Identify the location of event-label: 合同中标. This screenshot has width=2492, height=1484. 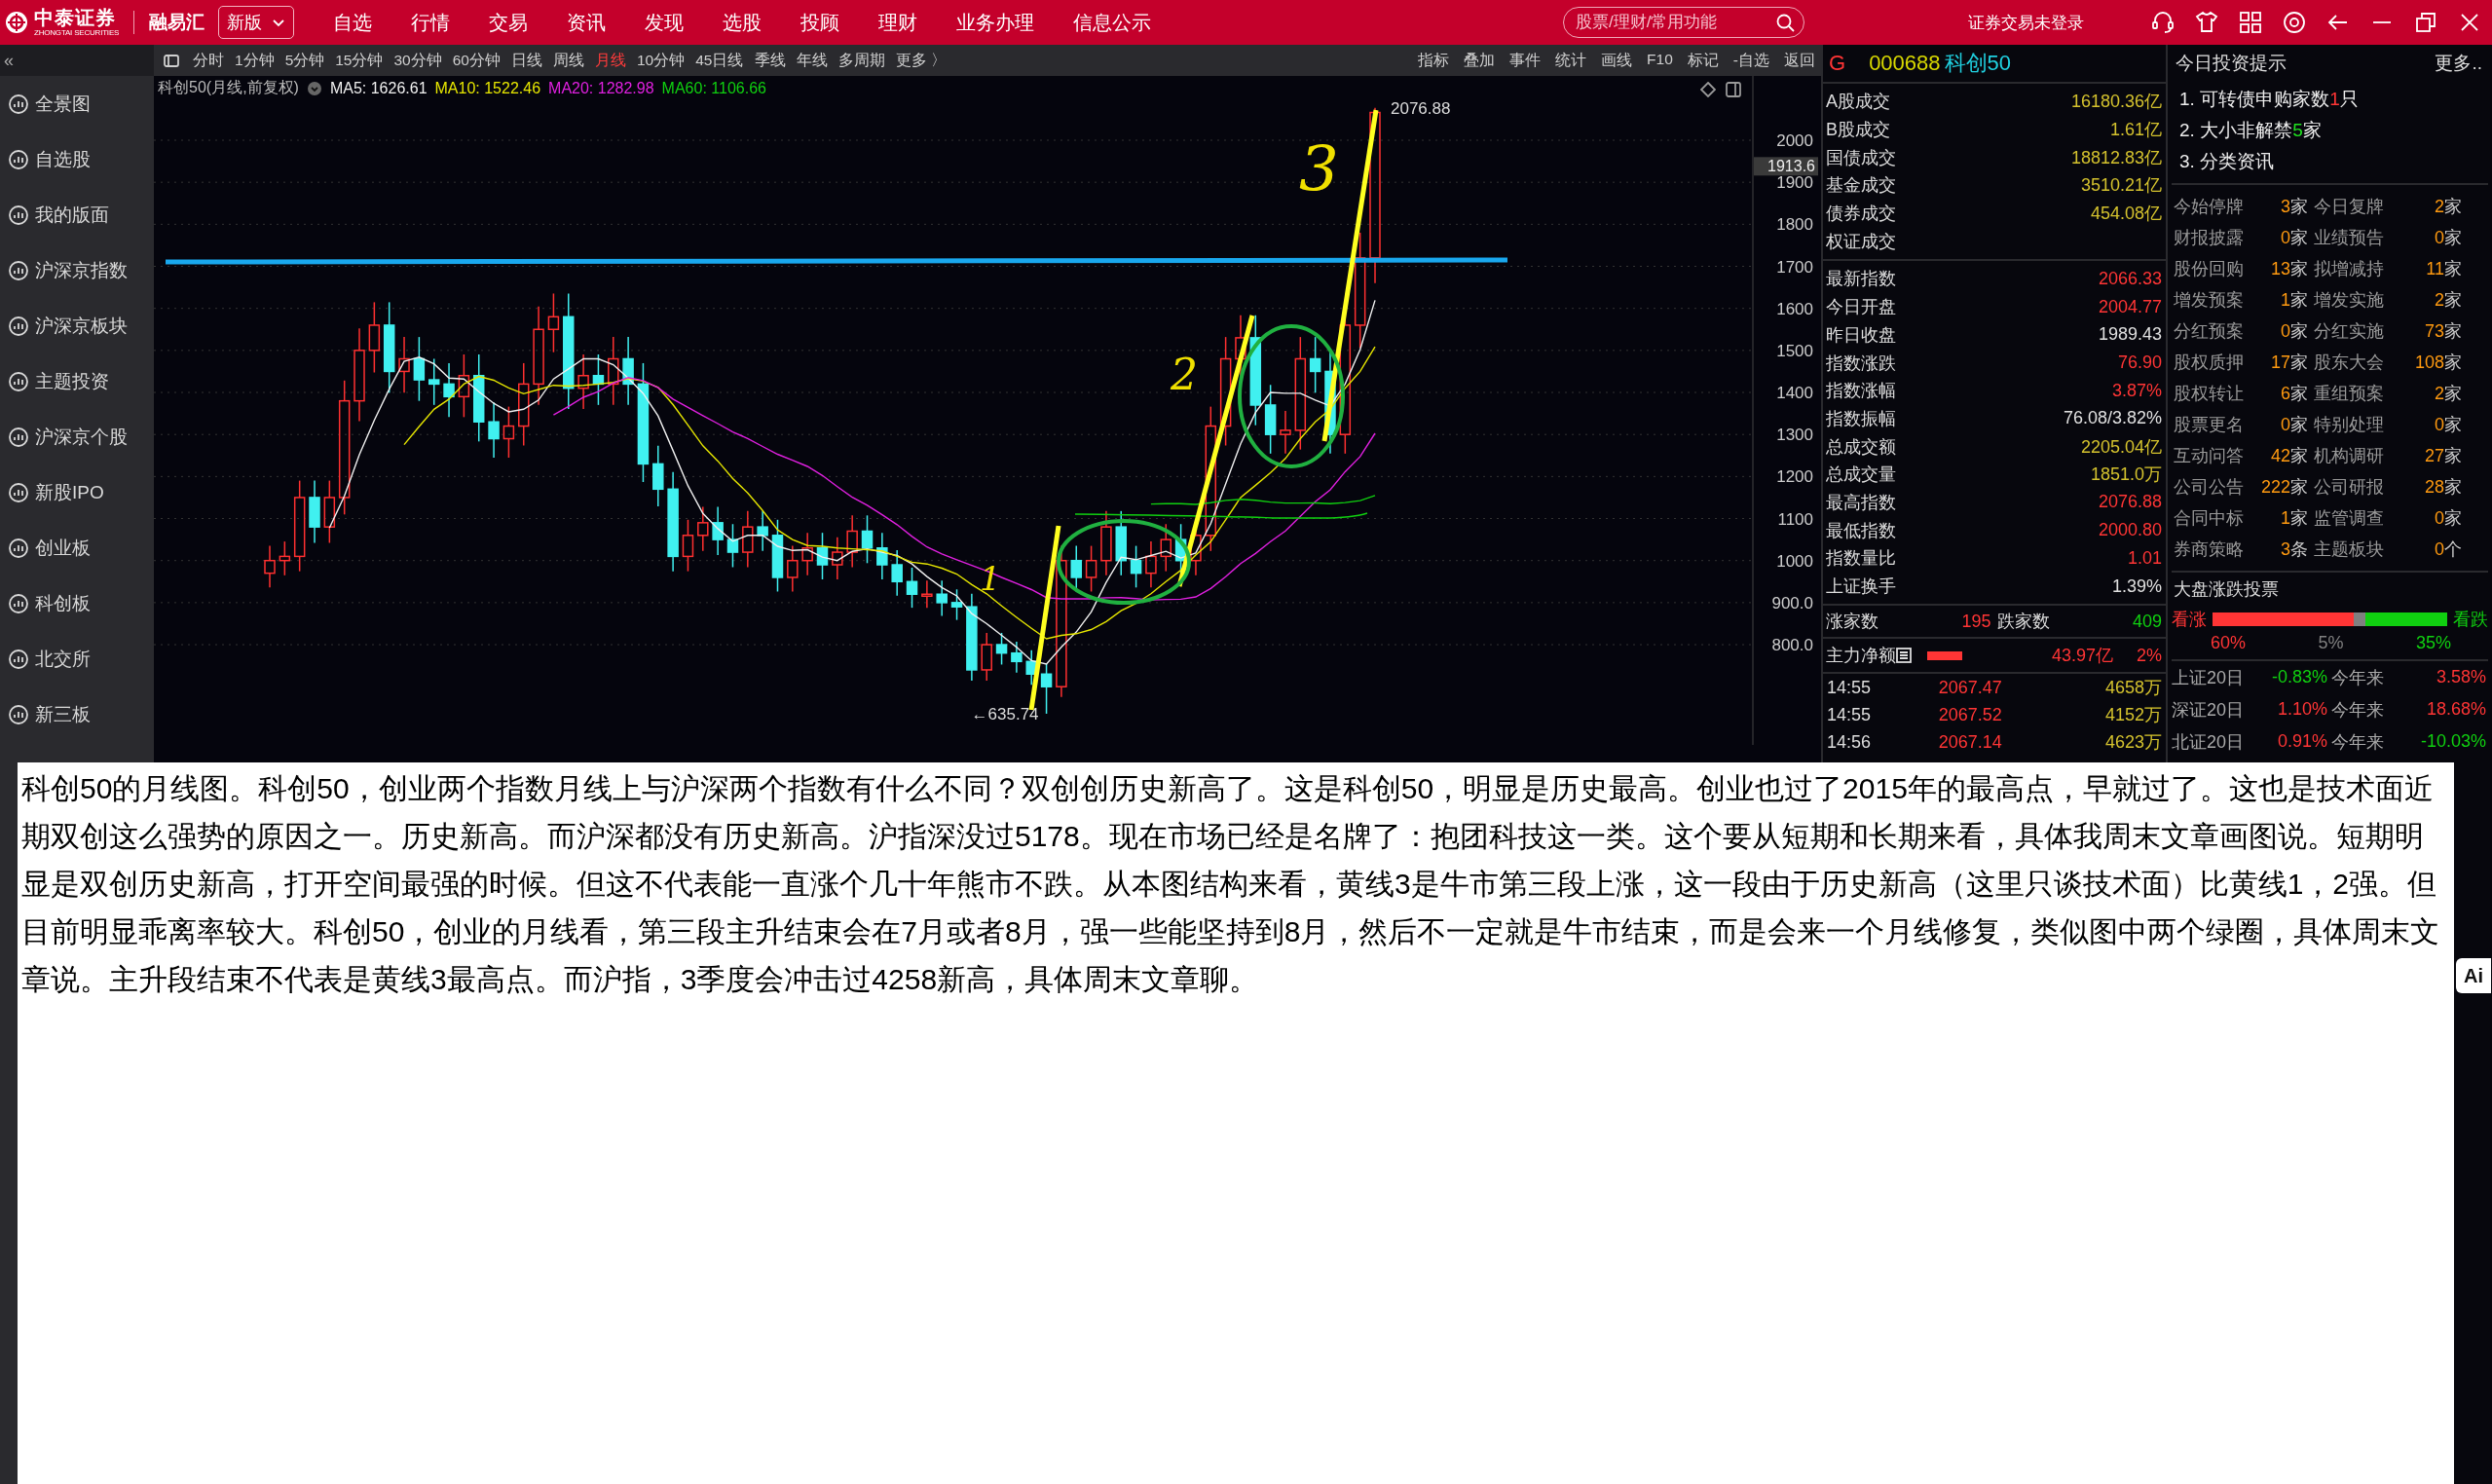
(2209, 518).